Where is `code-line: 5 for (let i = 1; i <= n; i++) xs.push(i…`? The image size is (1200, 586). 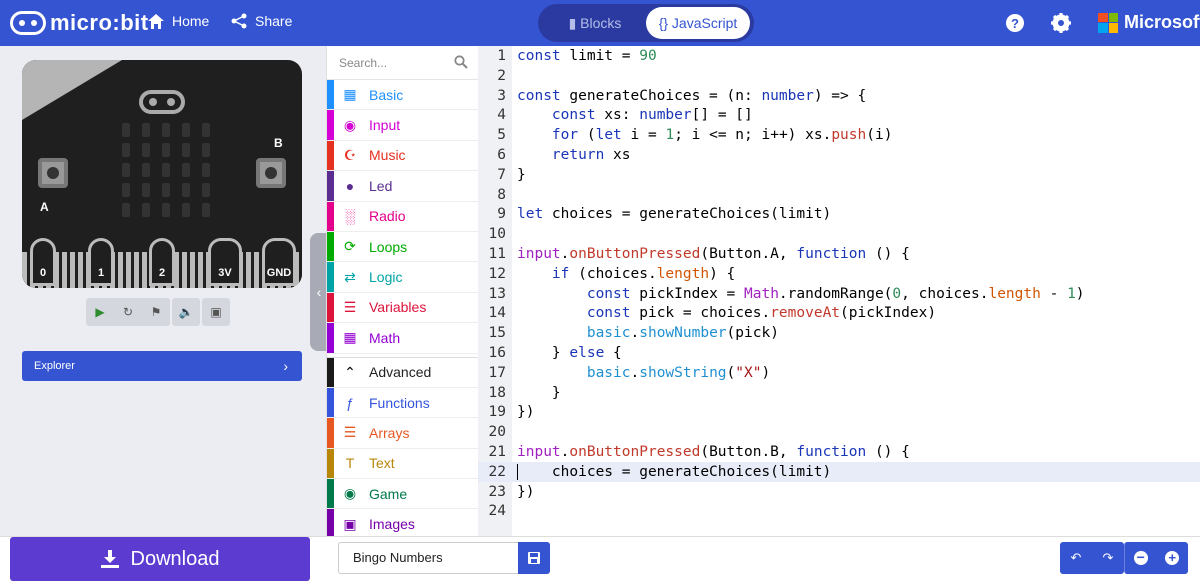
code-line: 5 for (let i = 1; i <= n; i++) xs.push(i… is located at coordinates (839, 135).